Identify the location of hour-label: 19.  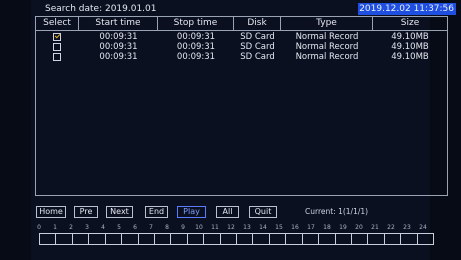
(343, 227).